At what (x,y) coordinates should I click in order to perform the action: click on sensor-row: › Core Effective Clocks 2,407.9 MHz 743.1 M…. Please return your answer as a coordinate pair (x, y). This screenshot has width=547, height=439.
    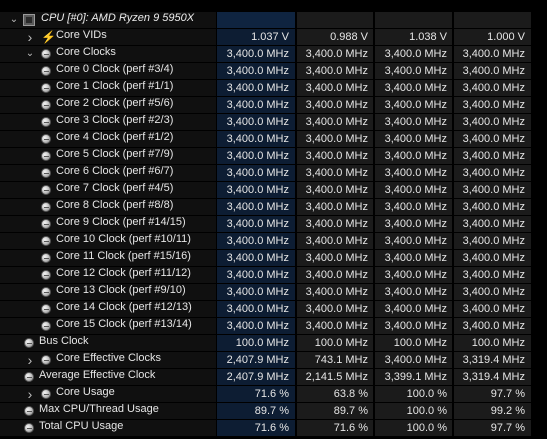
    Looking at the image, I should click on (273, 360).